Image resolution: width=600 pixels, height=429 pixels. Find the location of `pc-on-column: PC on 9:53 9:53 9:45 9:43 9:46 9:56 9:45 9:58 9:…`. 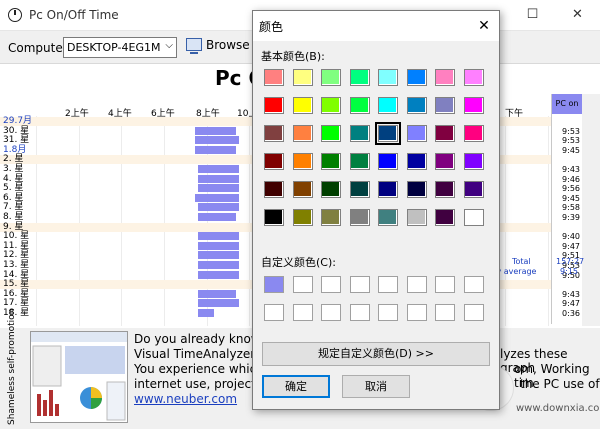

pc-on-column: PC on 9:53 9:53 9:45 9:43 9:46 9:56 9:45 9:58 9:… is located at coordinates (566, 209).